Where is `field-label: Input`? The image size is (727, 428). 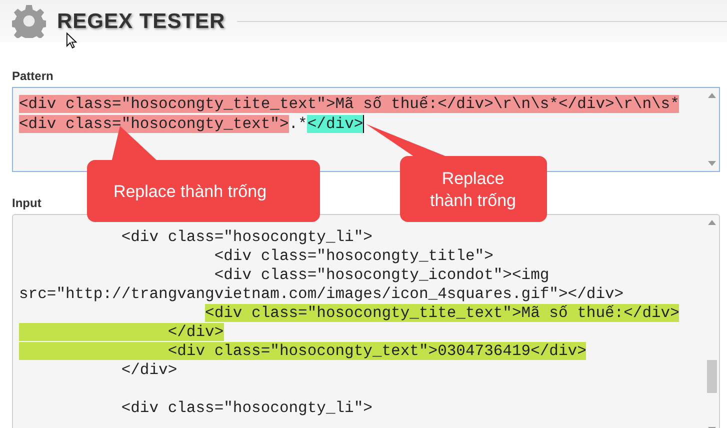
field-label: Input is located at coordinates (27, 203).